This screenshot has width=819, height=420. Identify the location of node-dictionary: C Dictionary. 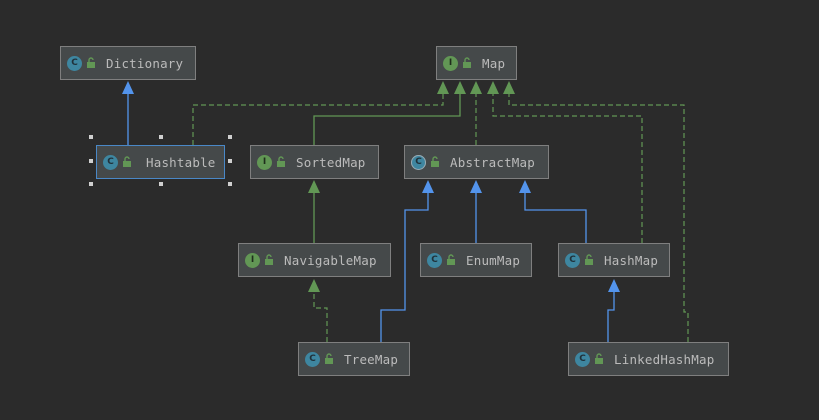
(128, 63).